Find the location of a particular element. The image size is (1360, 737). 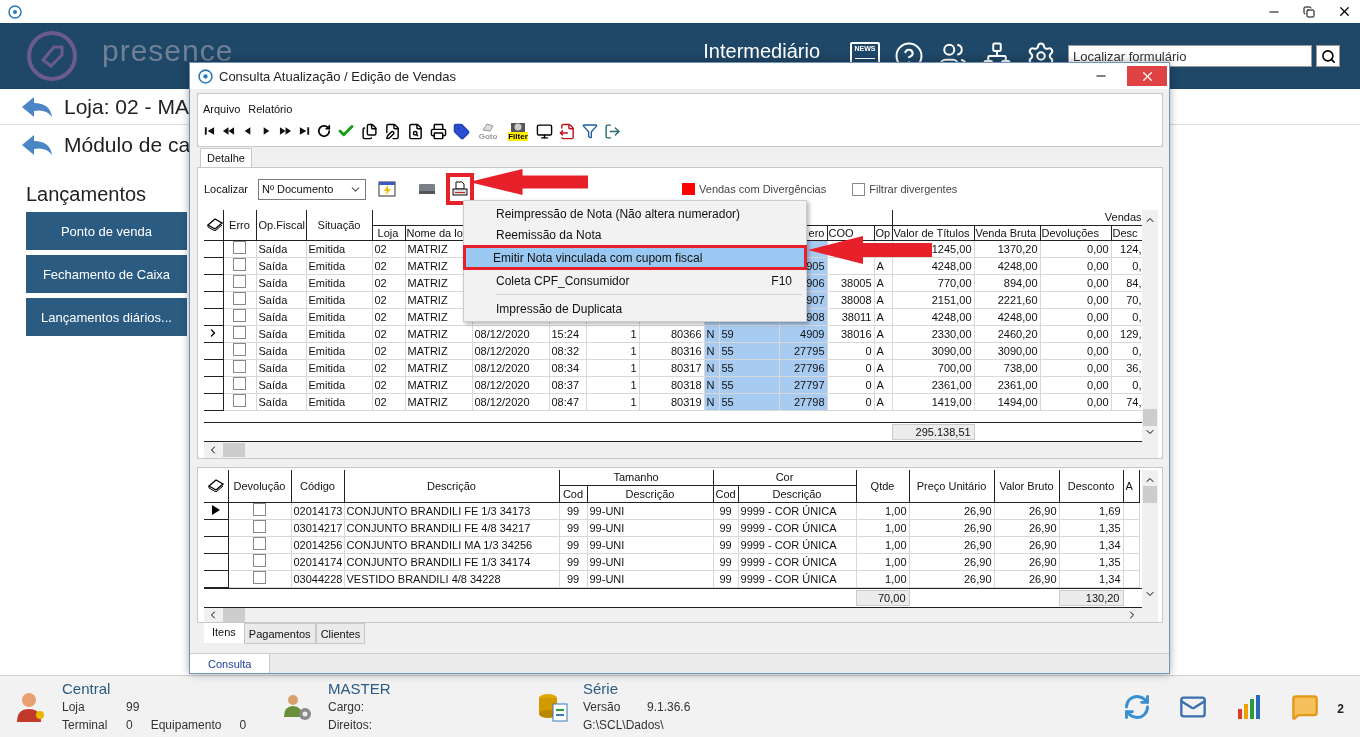

sync-icon is located at coordinates (1137, 706).